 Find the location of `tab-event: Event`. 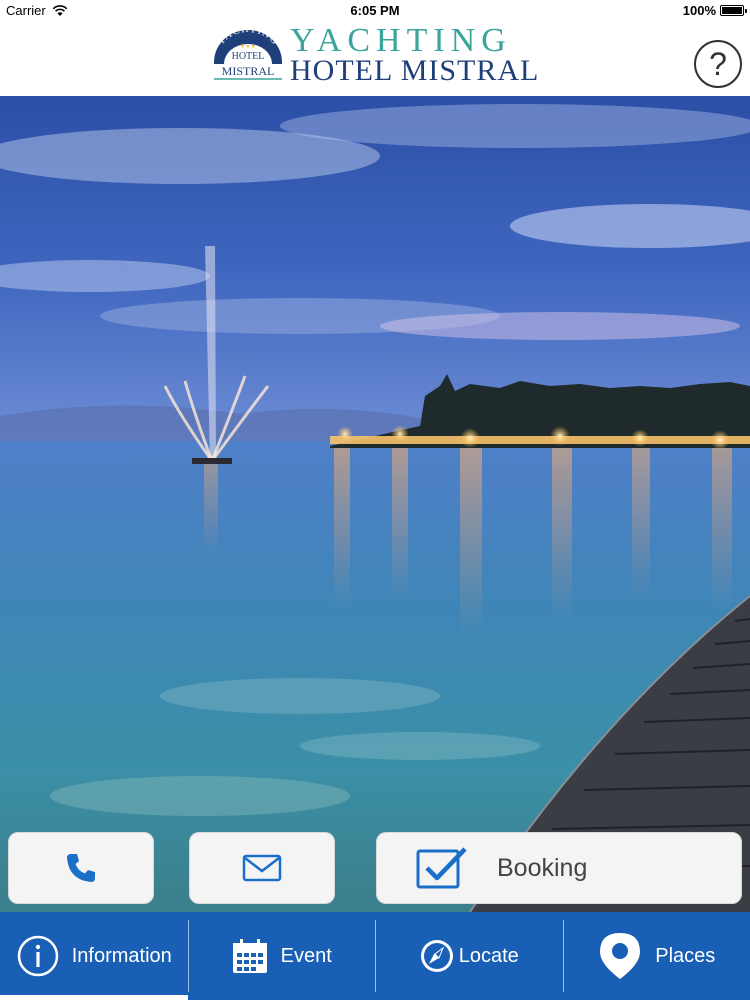

tab-event: Event is located at coordinates (281, 956).